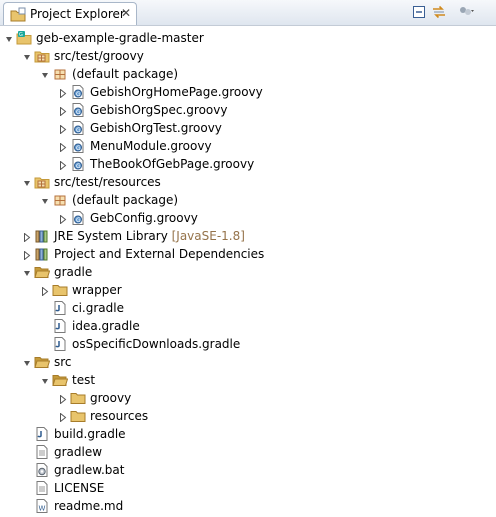 This screenshot has width=496, height=517. I want to click on text-file-icon, so click(42, 452).